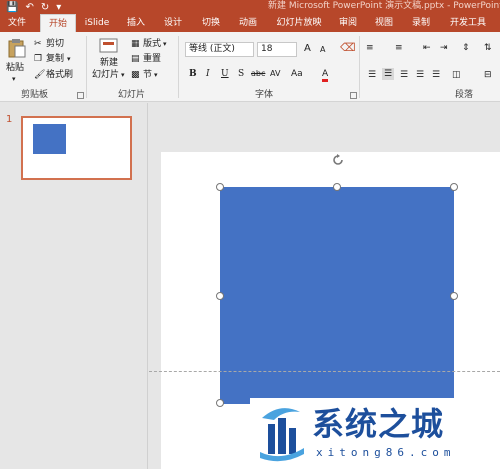 Image resolution: width=500 pixels, height=469 pixels. Describe the element at coordinates (370, 48) in the screenshot. I see `bullets-icon: ≡` at that location.